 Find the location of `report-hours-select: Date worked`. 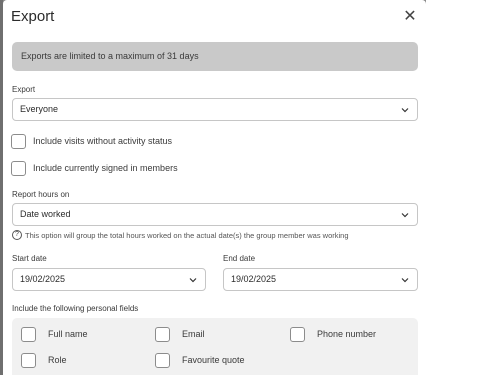

report-hours-select: Date worked is located at coordinates (215, 214).